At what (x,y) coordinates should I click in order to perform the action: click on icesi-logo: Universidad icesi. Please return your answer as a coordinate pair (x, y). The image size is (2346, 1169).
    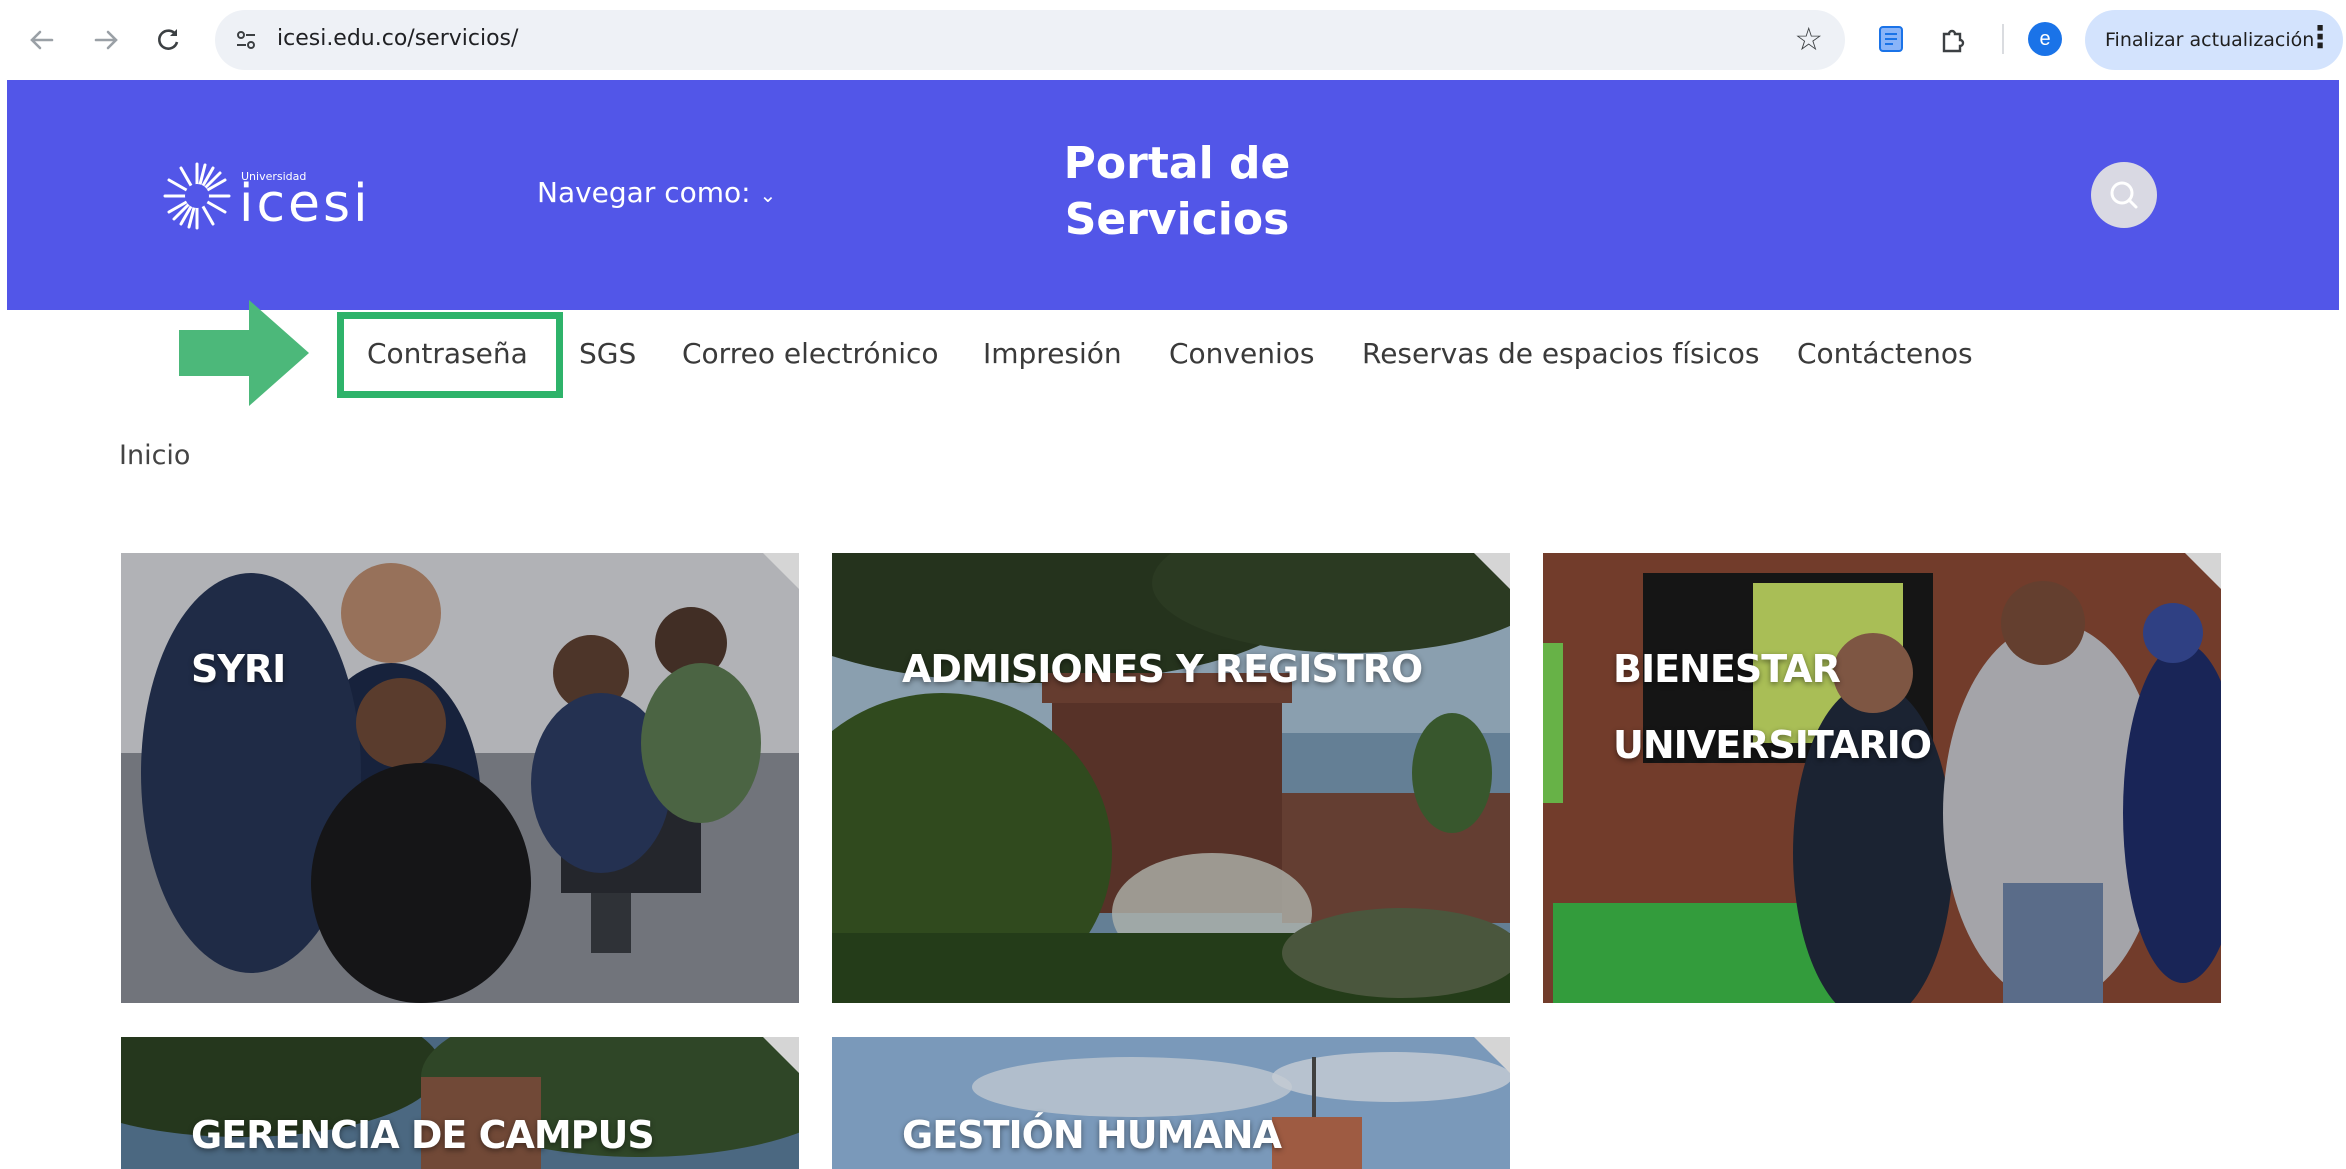
    Looking at the image, I should click on (263, 196).